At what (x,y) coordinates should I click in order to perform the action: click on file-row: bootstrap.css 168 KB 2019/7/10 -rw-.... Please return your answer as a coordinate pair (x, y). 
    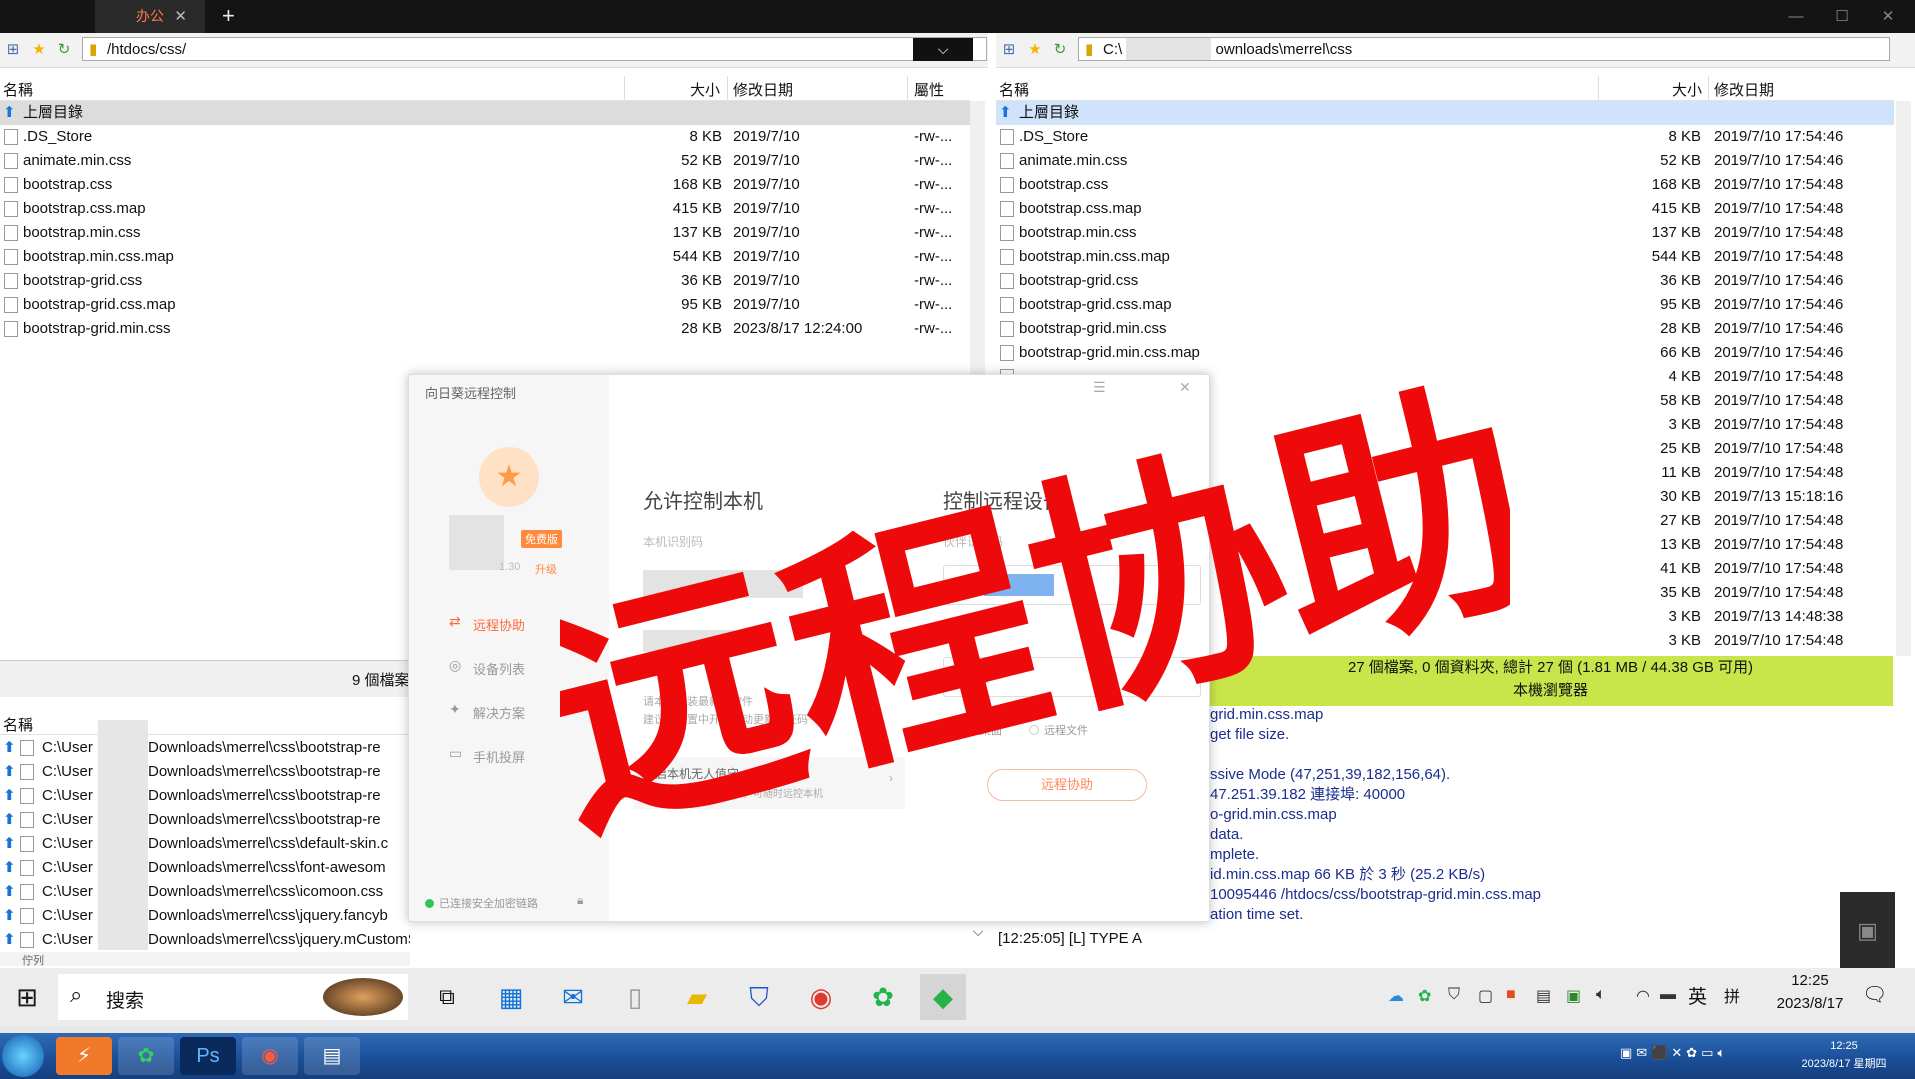
    Looking at the image, I should click on (485, 185).